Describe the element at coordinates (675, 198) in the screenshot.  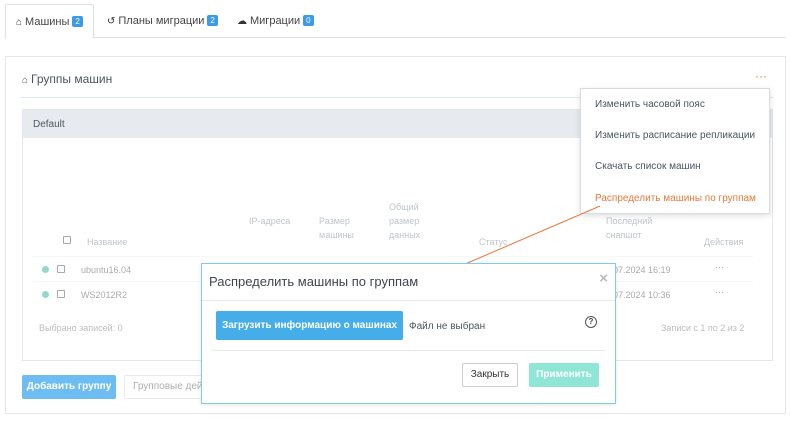
I see `menu-item-distribute-machines: Распределить машины по группам` at that location.